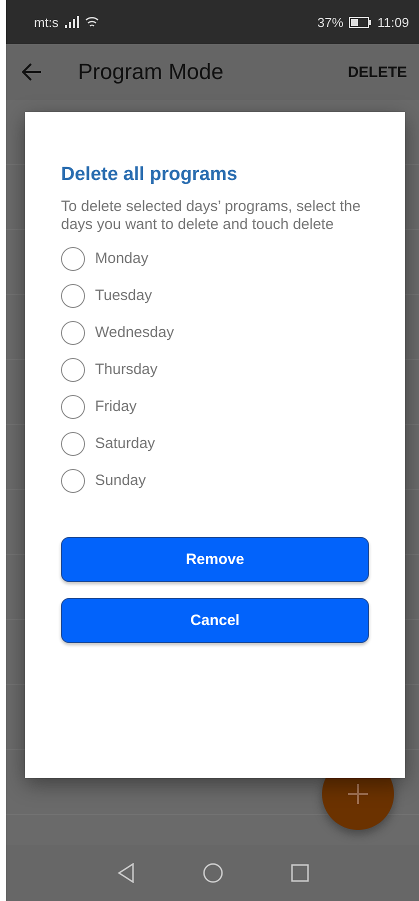 The image size is (419, 901). Describe the element at coordinates (126, 369) in the screenshot. I see `day-label: Thursday` at that location.